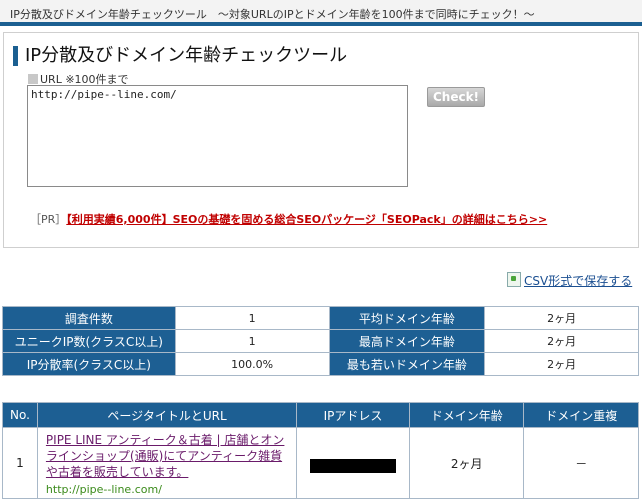  Describe the element at coordinates (48, 219) in the screenshot. I see `pr-tag: ［PR］` at that location.